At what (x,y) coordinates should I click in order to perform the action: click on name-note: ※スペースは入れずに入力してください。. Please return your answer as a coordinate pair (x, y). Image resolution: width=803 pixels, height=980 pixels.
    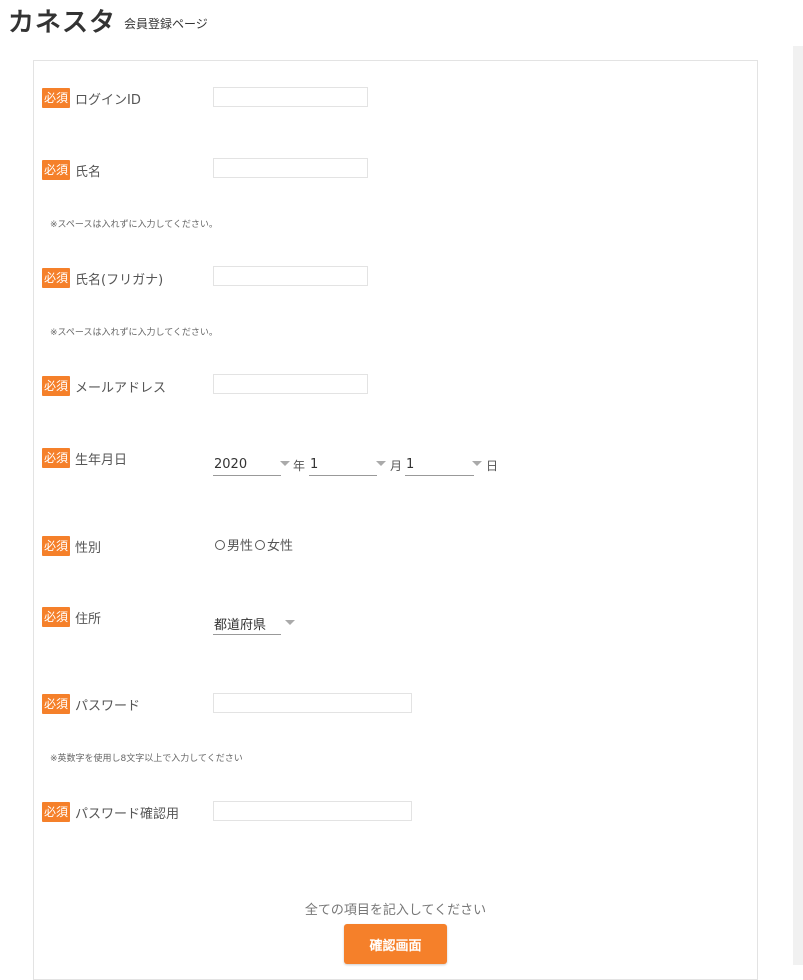
    Looking at the image, I should click on (134, 225).